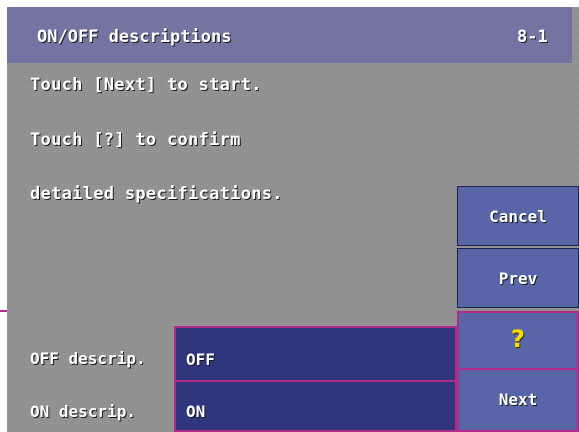 The height and width of the screenshot is (432, 579). What do you see at coordinates (289, 35) in the screenshot?
I see `title-bar: ON/OFF descriptions 8-1` at bounding box center [289, 35].